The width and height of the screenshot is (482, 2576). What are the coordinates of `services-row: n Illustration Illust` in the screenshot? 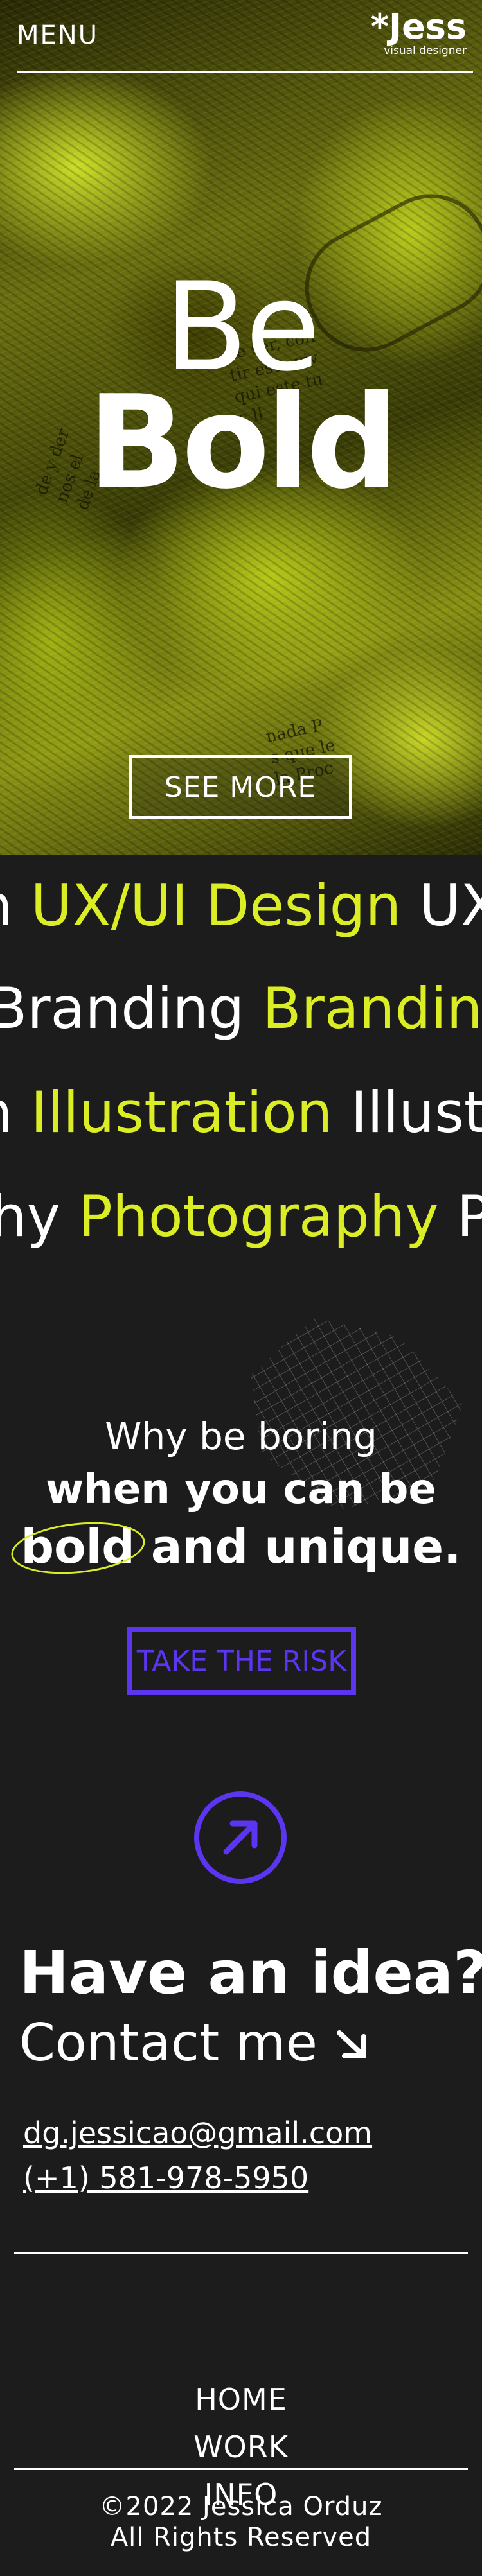 It's located at (241, 1112).